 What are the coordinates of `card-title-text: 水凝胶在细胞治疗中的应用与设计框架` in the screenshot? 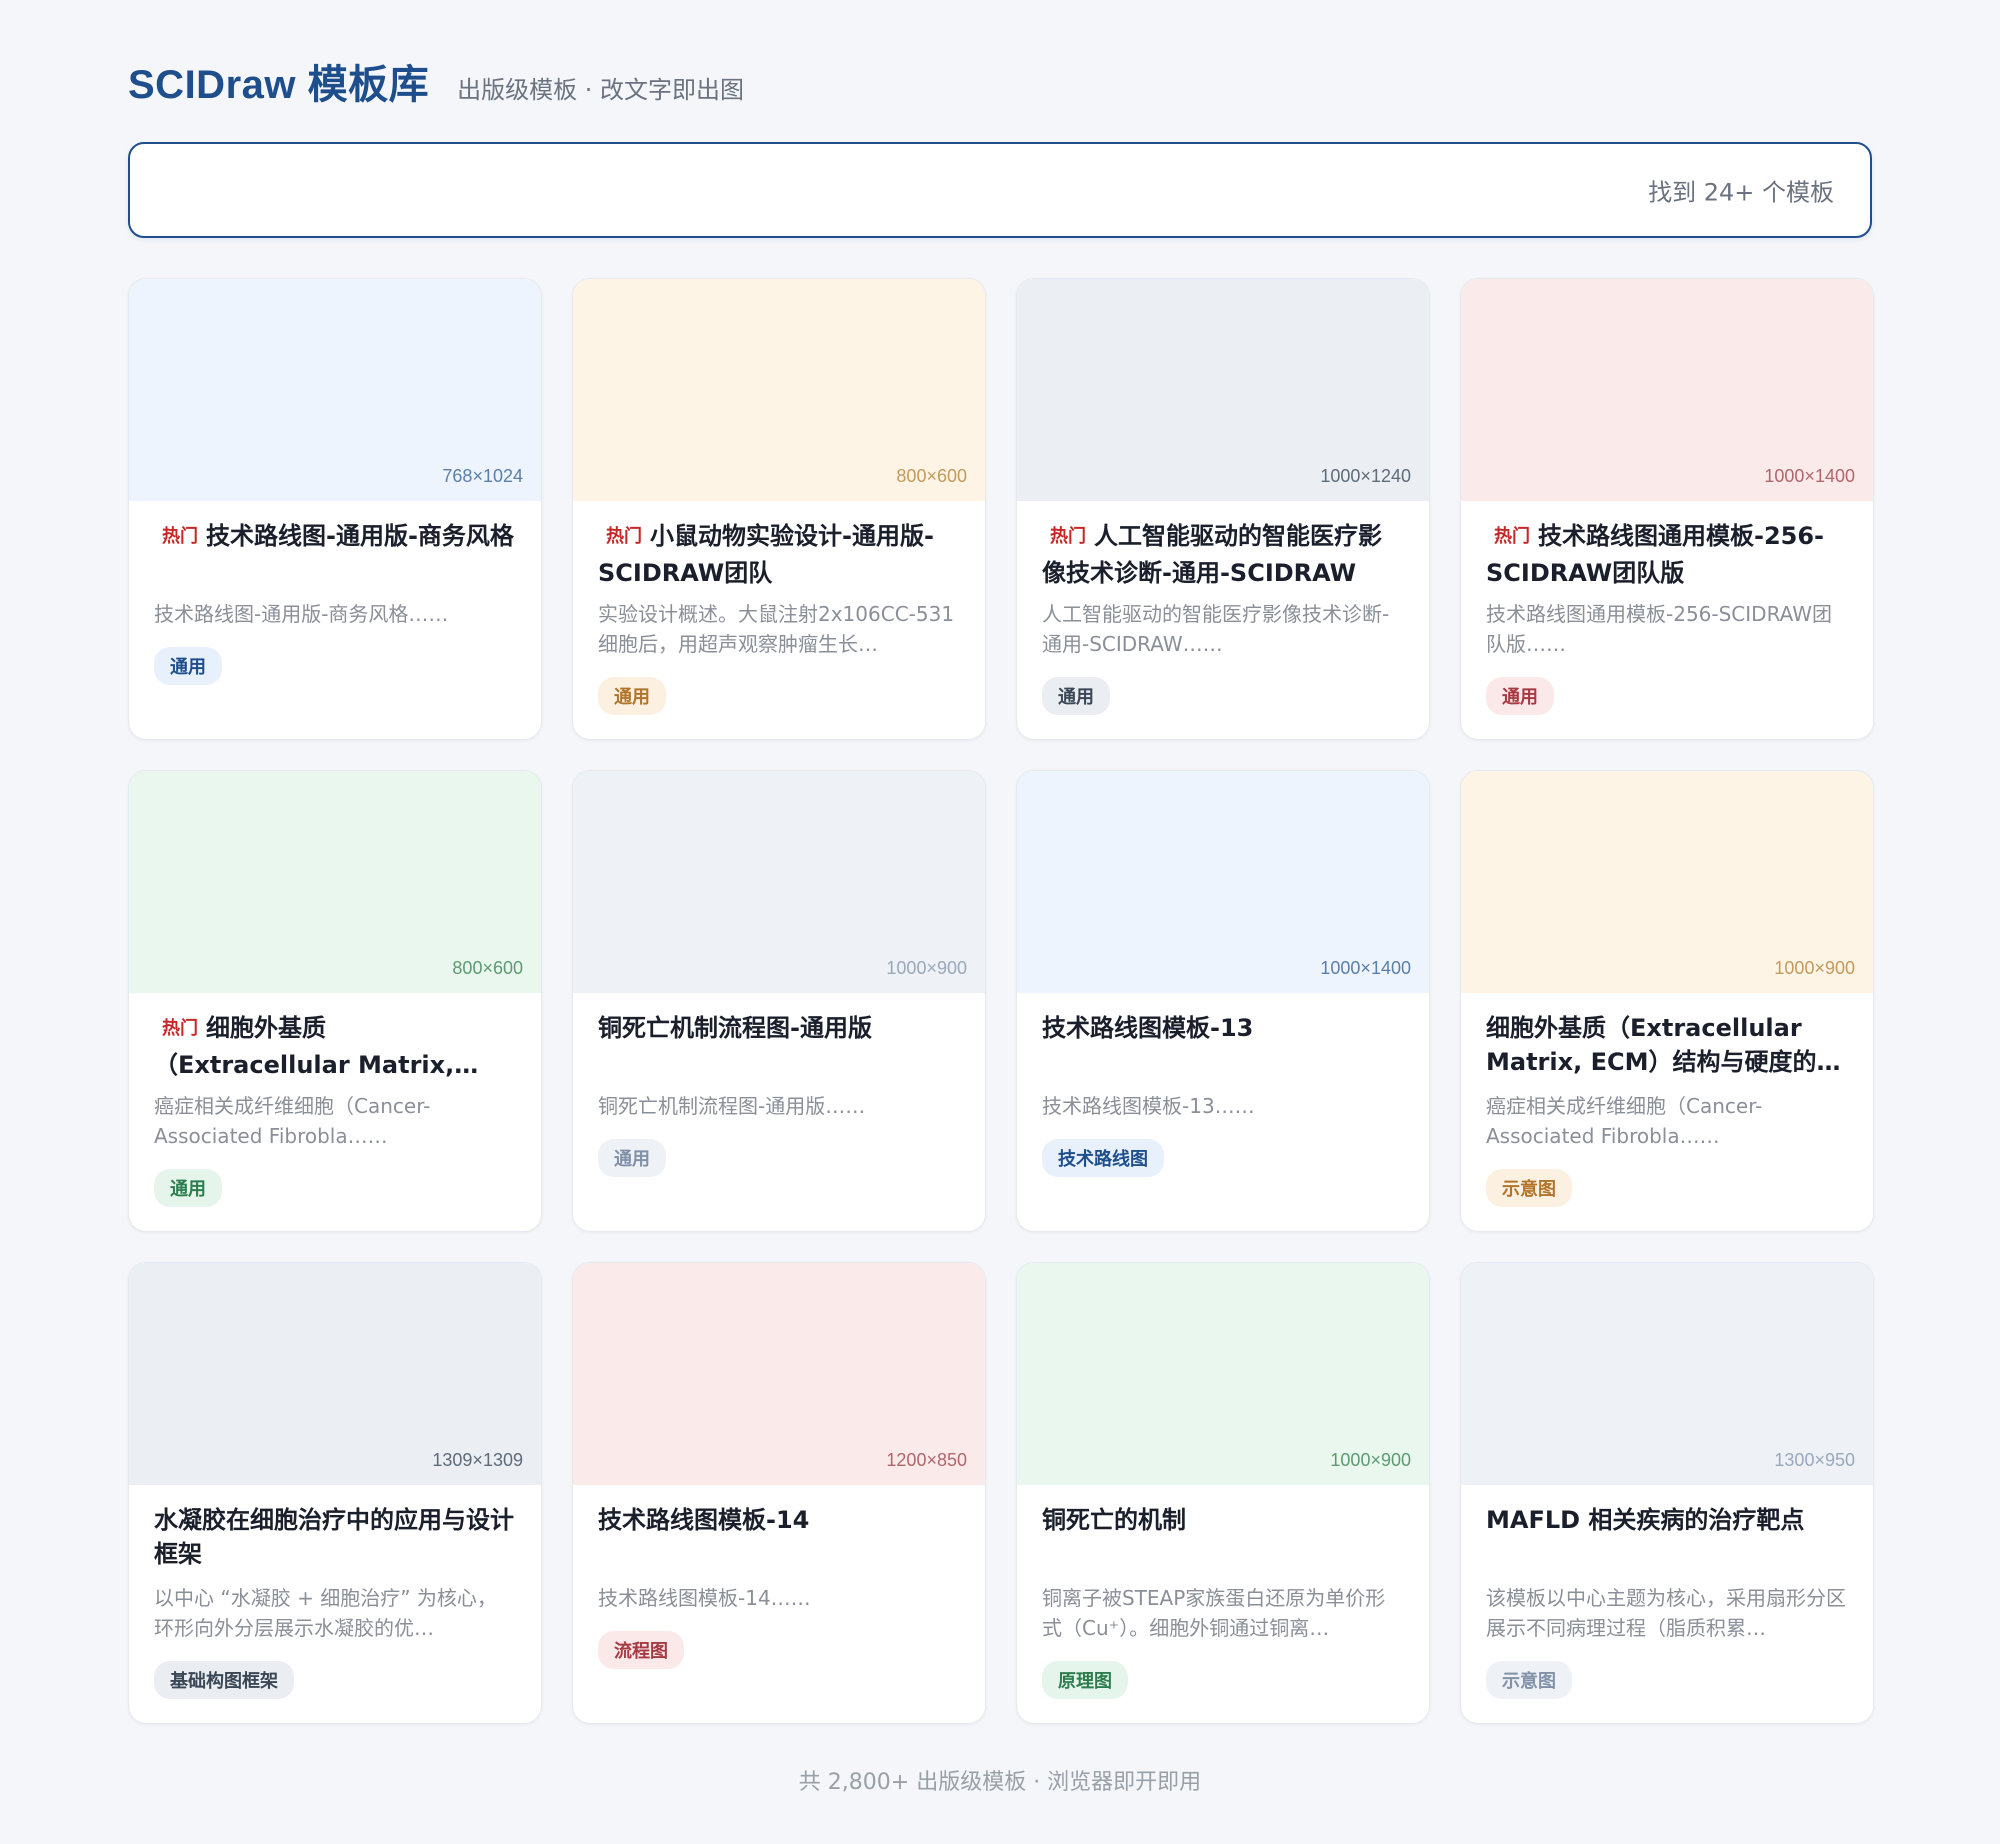 It's located at (334, 1537).